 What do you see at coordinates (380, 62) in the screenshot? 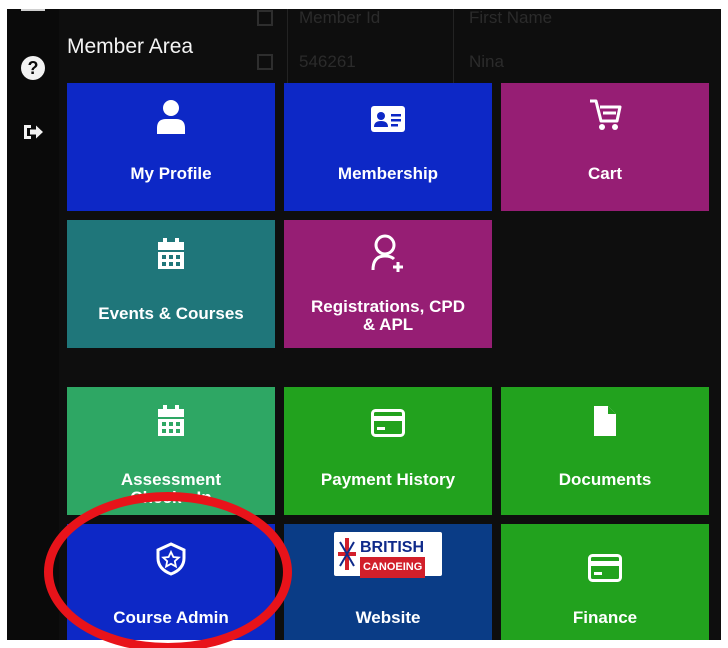
I see `table-row: 546261 Nina` at bounding box center [380, 62].